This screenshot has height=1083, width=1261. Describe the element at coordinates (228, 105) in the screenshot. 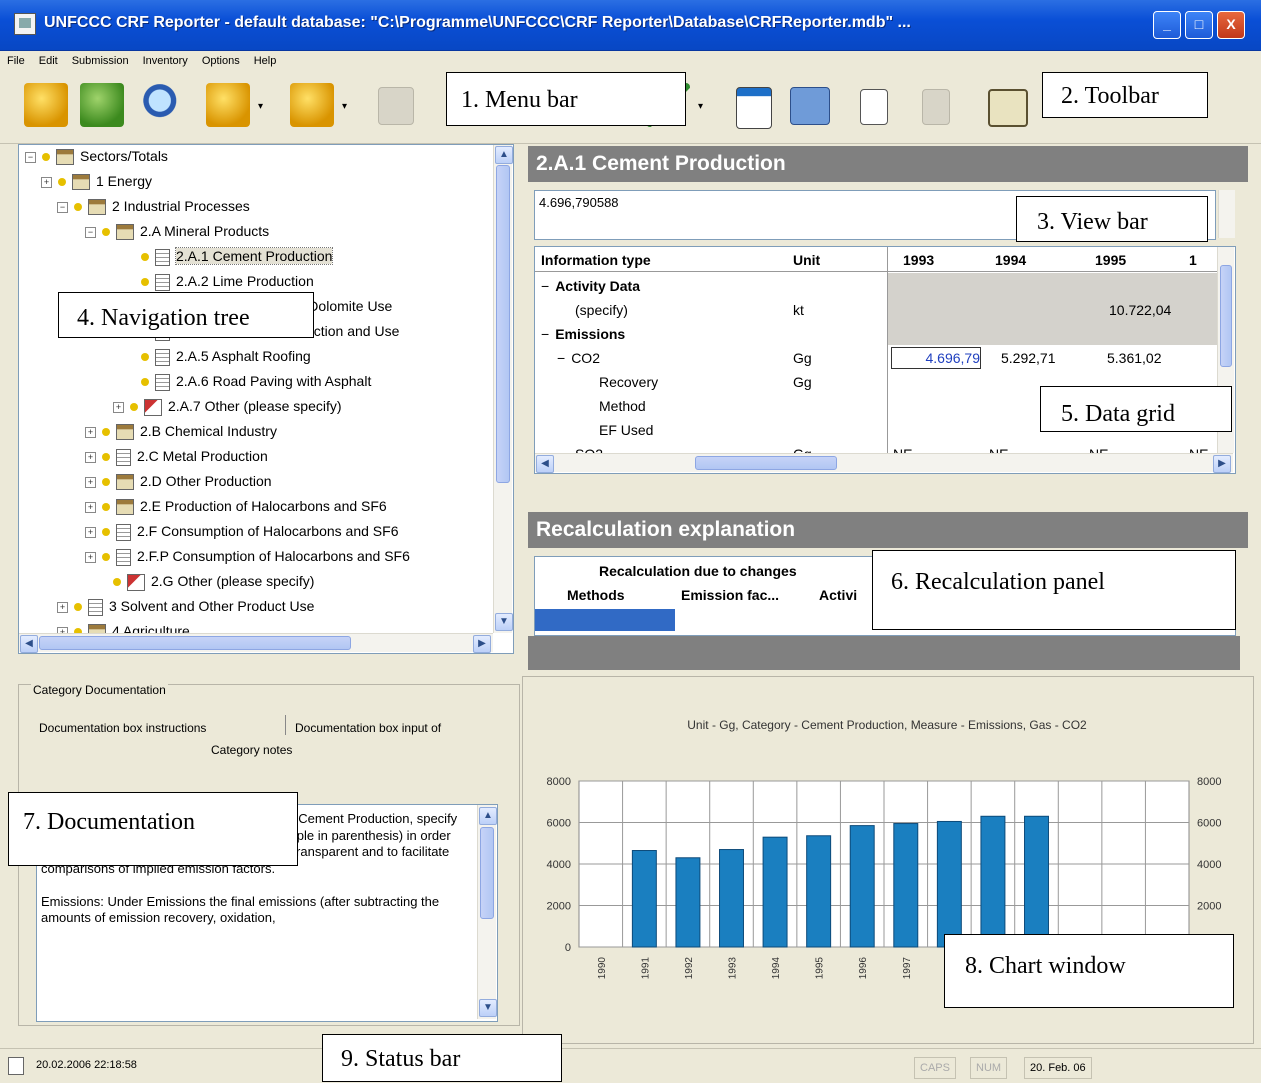

I see `database-check-icon` at that location.